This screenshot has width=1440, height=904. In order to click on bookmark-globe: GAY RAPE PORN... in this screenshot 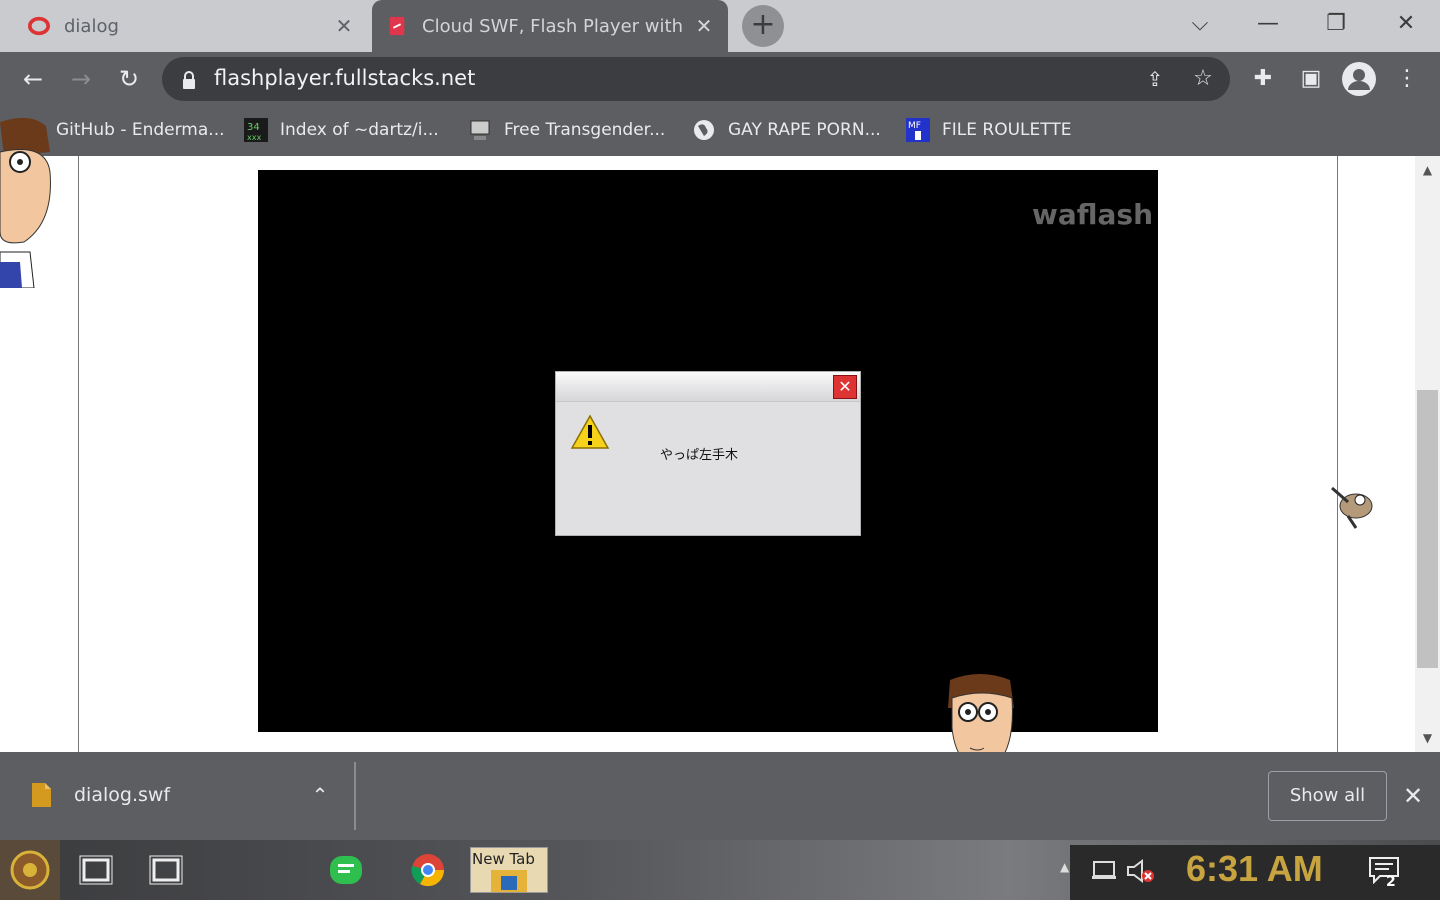, I will do `click(786, 130)`.